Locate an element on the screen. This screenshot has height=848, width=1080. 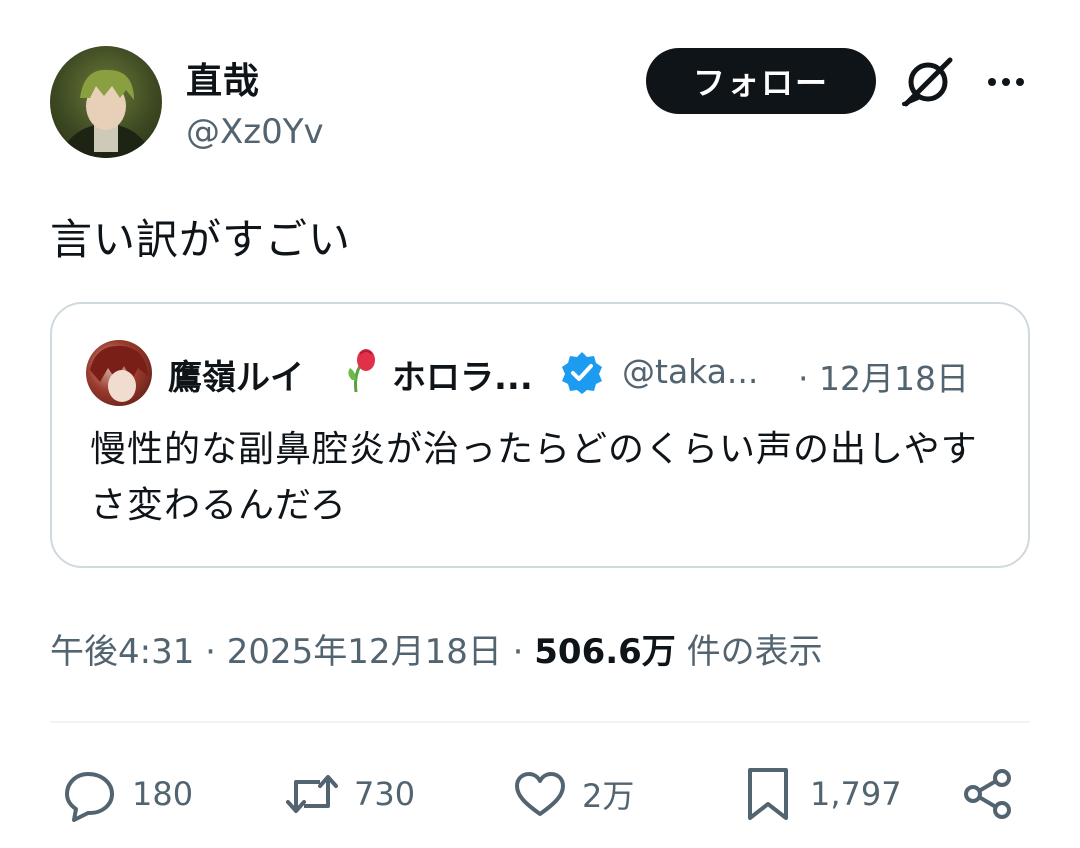
bookmark-icon is located at coordinates (768, 794).